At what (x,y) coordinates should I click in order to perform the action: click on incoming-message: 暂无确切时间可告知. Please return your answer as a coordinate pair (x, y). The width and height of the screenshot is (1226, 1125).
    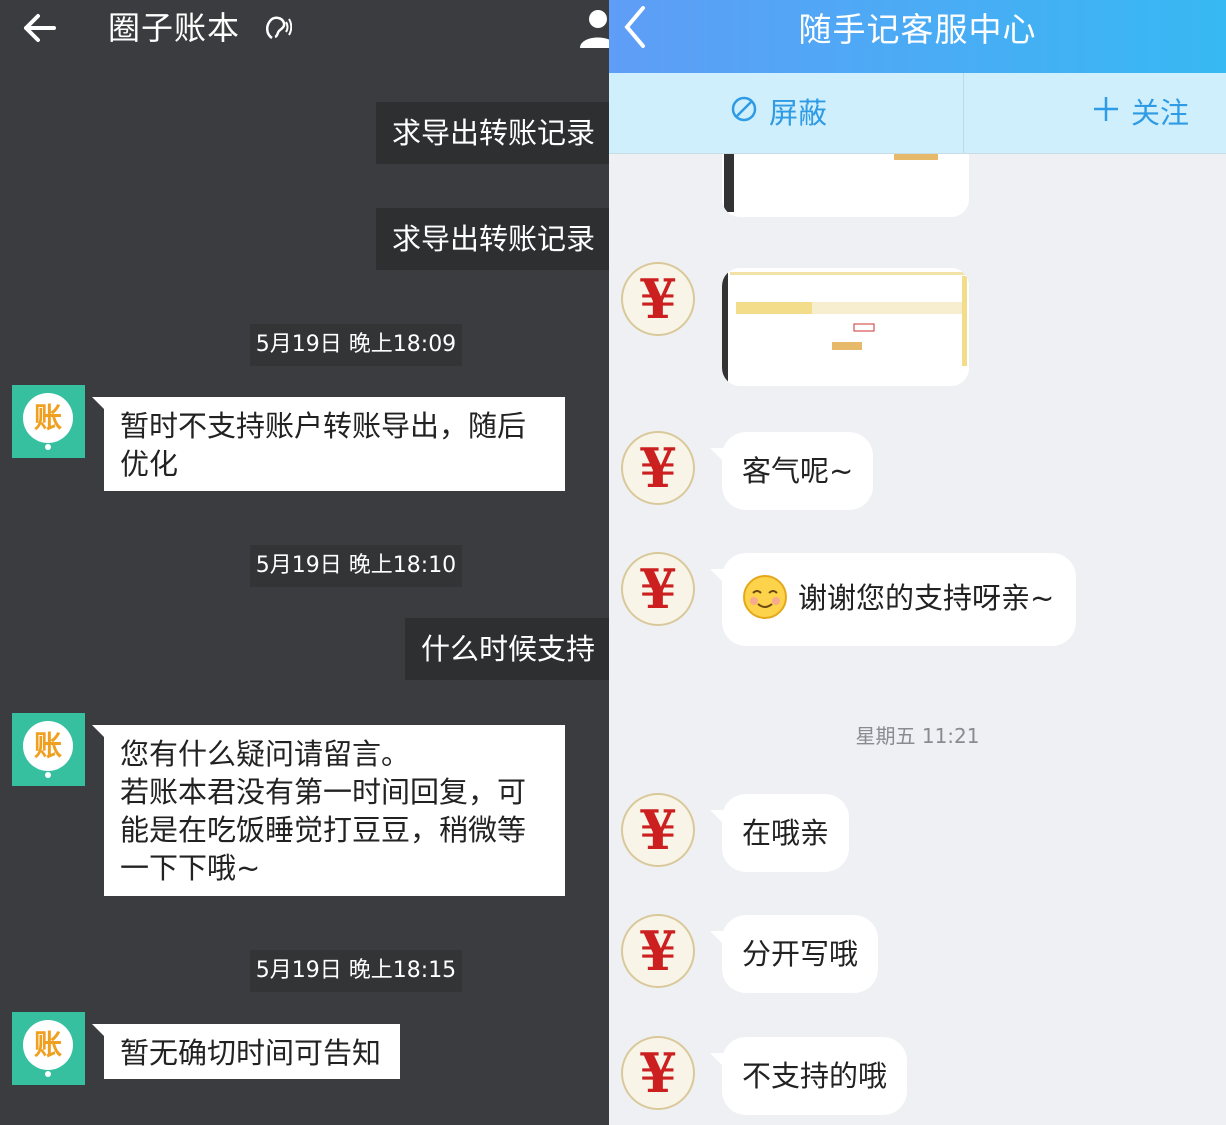
    Looking at the image, I should click on (246, 1051).